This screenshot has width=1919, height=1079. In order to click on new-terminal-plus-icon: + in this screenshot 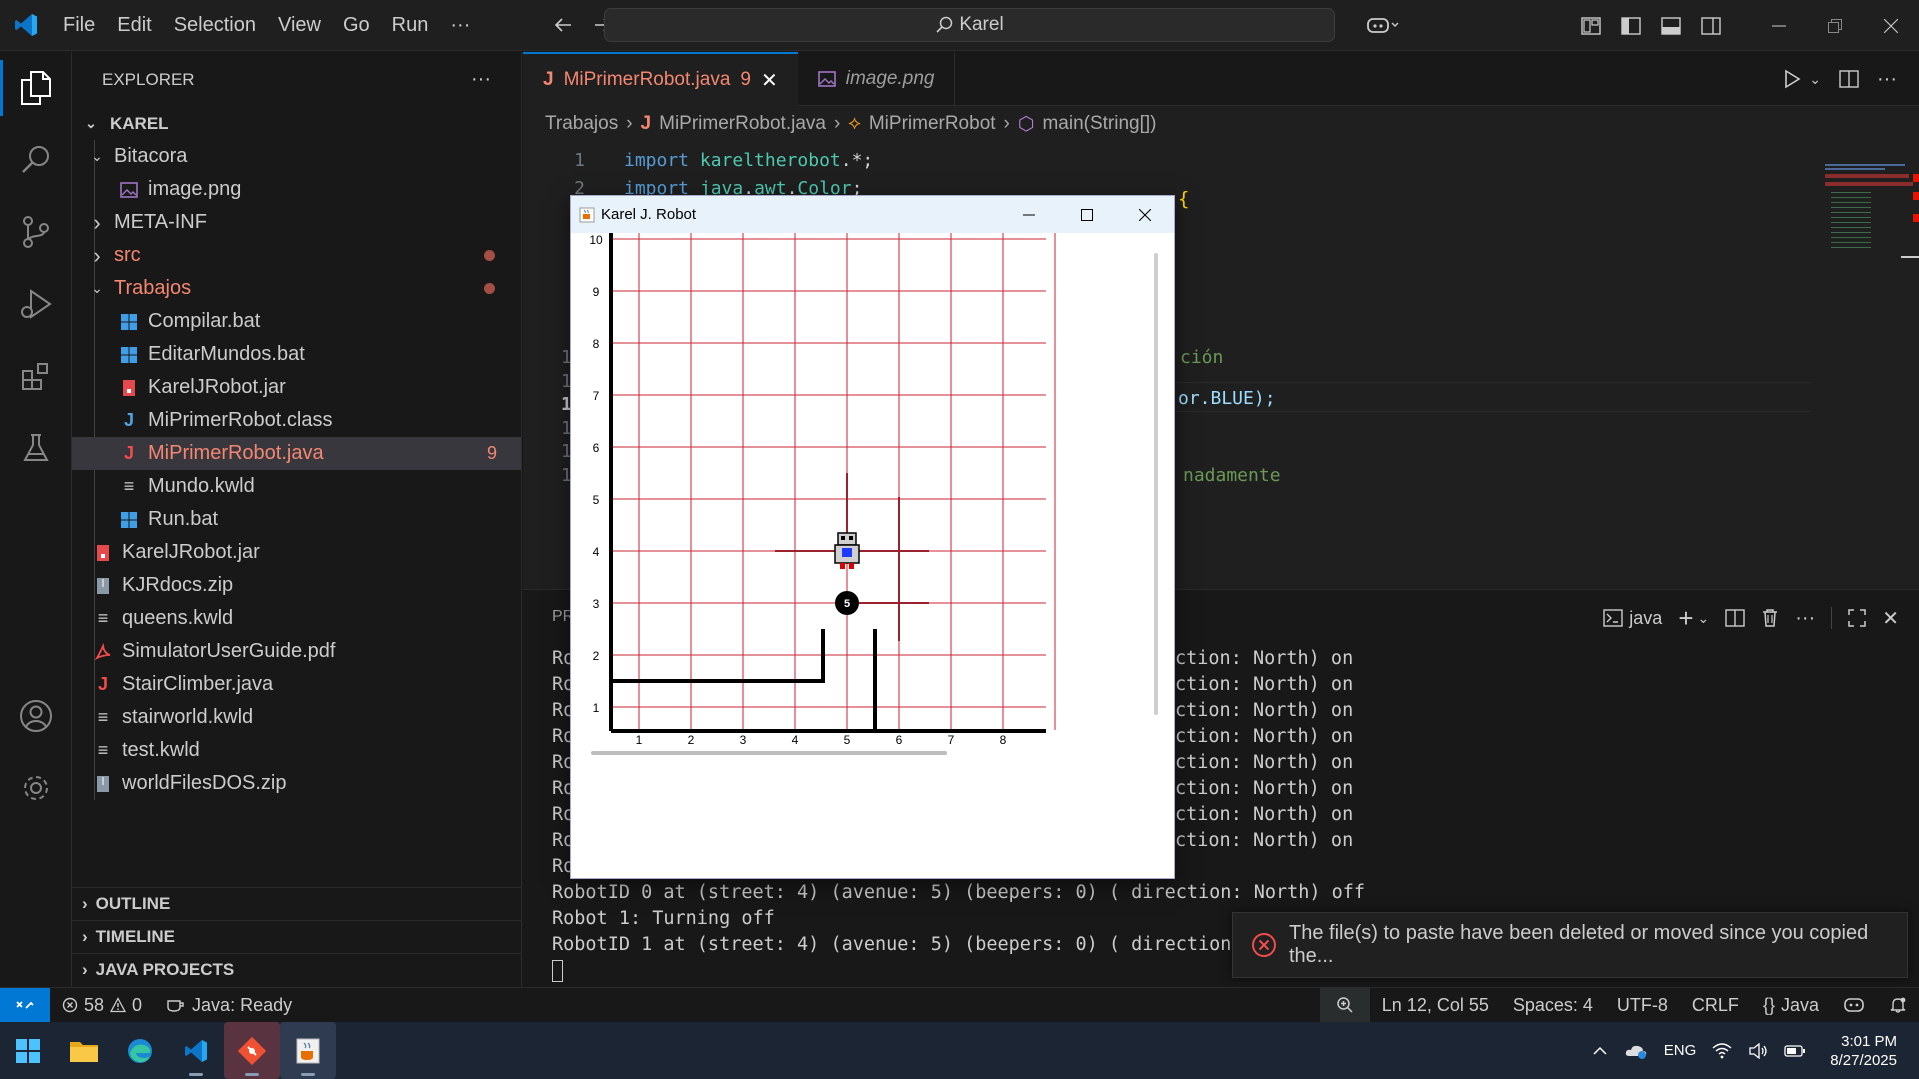, I will do `click(1685, 618)`.